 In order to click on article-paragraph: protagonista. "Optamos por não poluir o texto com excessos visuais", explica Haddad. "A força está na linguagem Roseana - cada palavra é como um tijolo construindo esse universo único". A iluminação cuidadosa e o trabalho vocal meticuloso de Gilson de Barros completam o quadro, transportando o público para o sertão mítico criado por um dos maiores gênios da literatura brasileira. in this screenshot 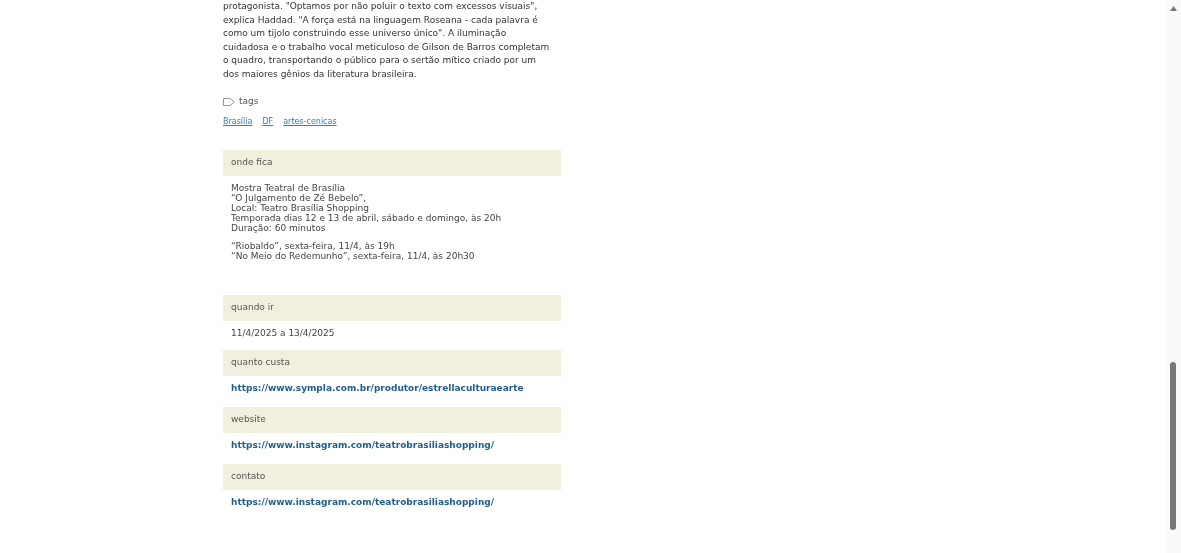, I will do `click(387, 40)`.